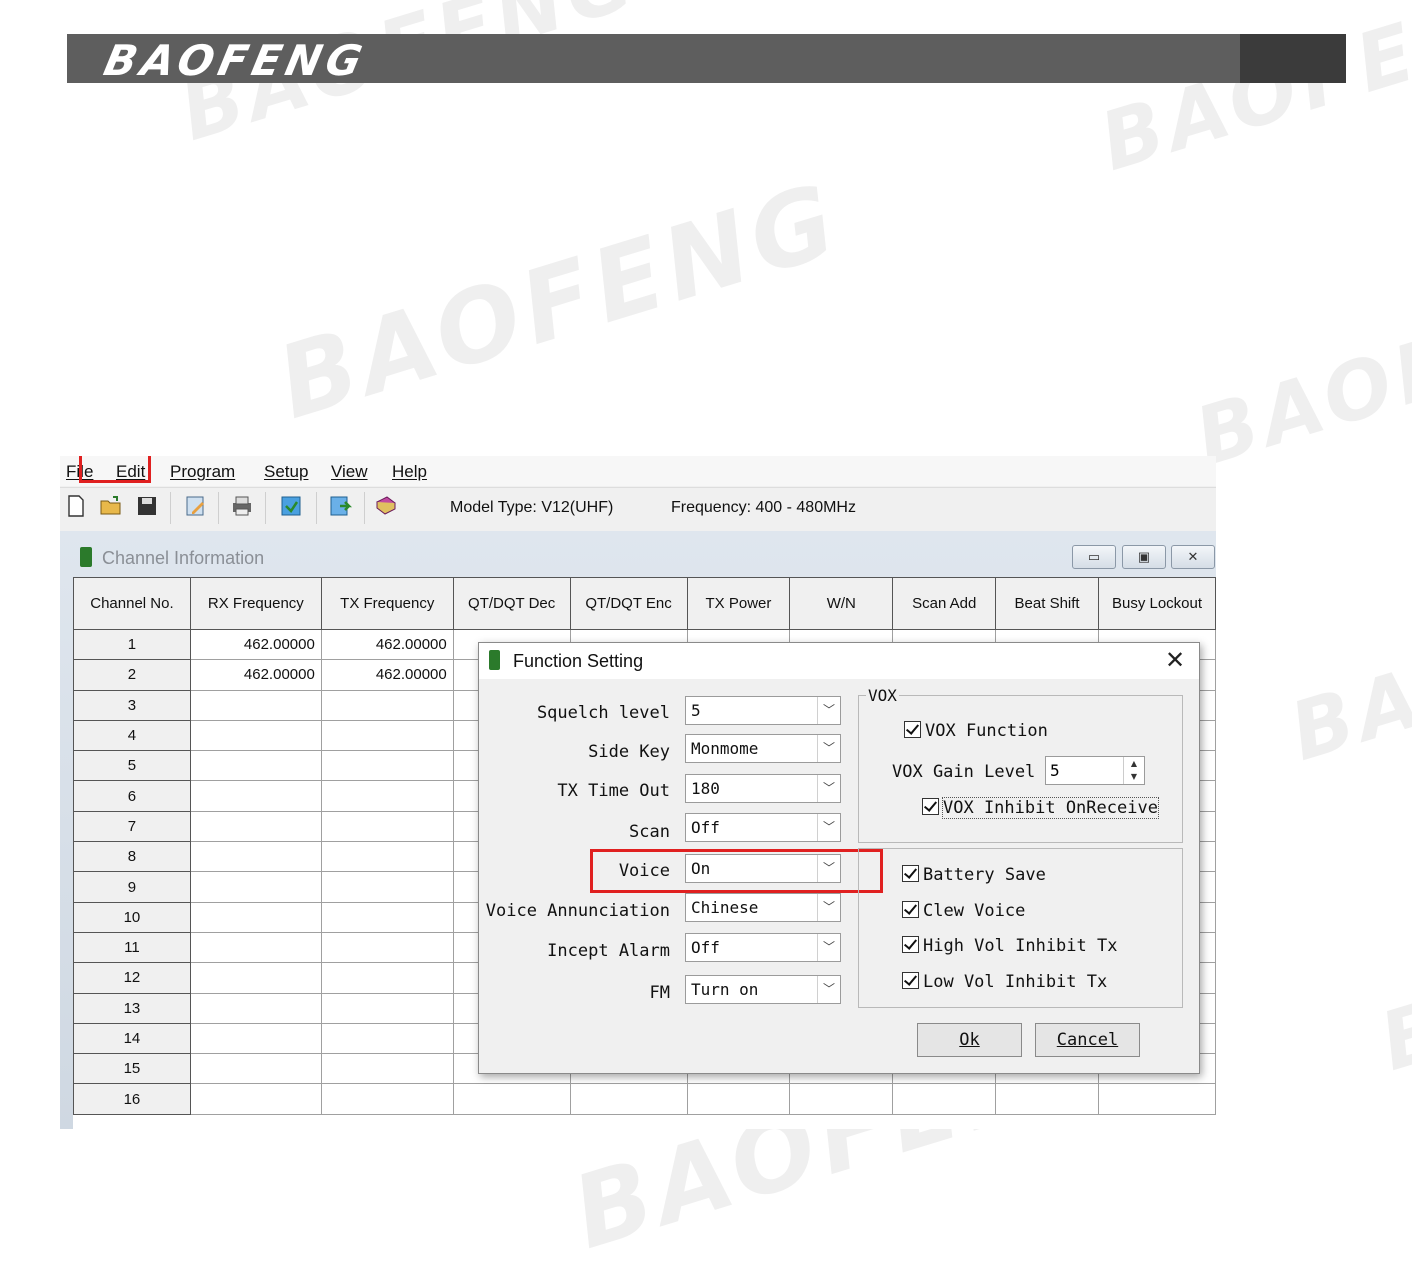  Describe the element at coordinates (763, 788) in the screenshot. I see `tx-time-out-select: 180 ﹀` at that location.